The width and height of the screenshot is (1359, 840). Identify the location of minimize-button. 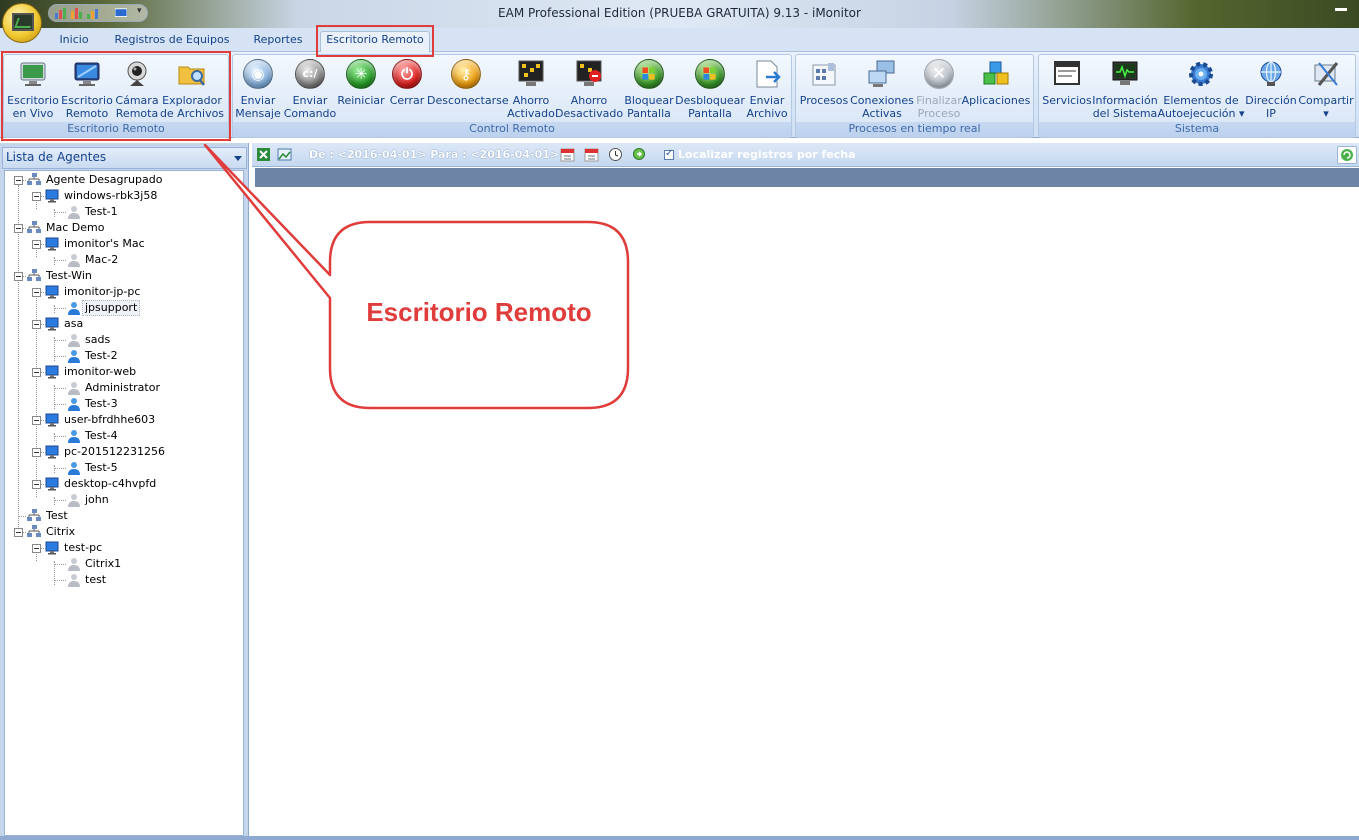
(1344, 10).